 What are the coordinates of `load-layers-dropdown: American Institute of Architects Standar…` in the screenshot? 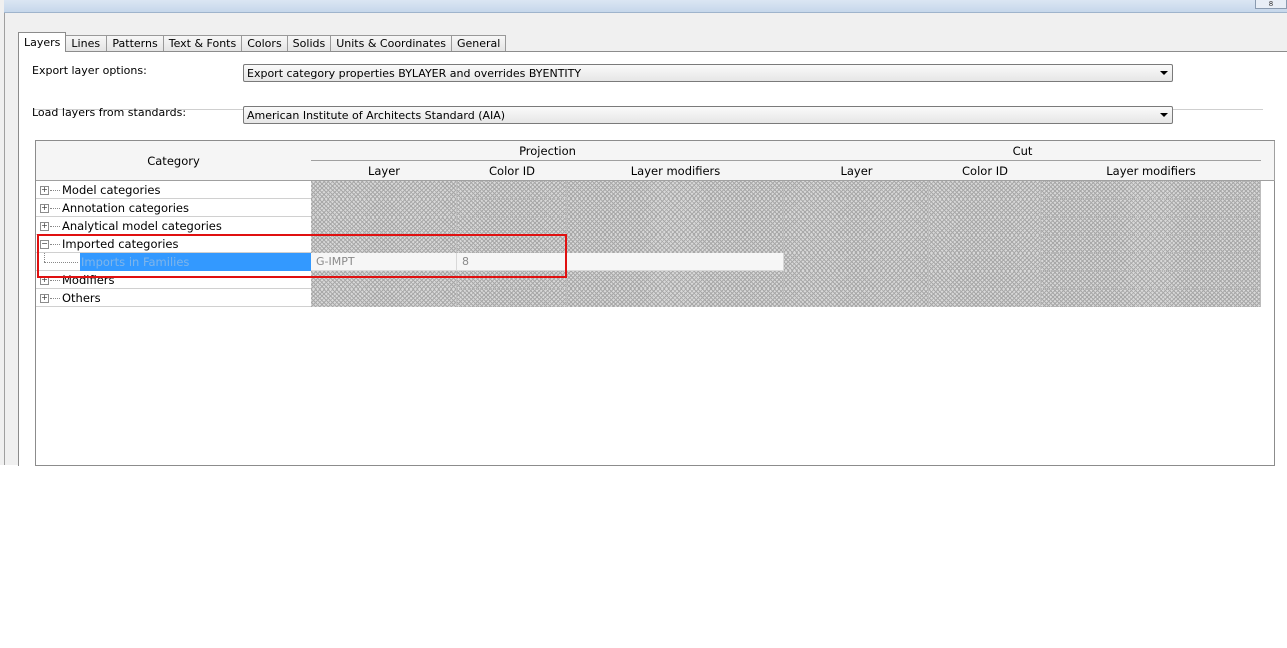 It's located at (708, 115).